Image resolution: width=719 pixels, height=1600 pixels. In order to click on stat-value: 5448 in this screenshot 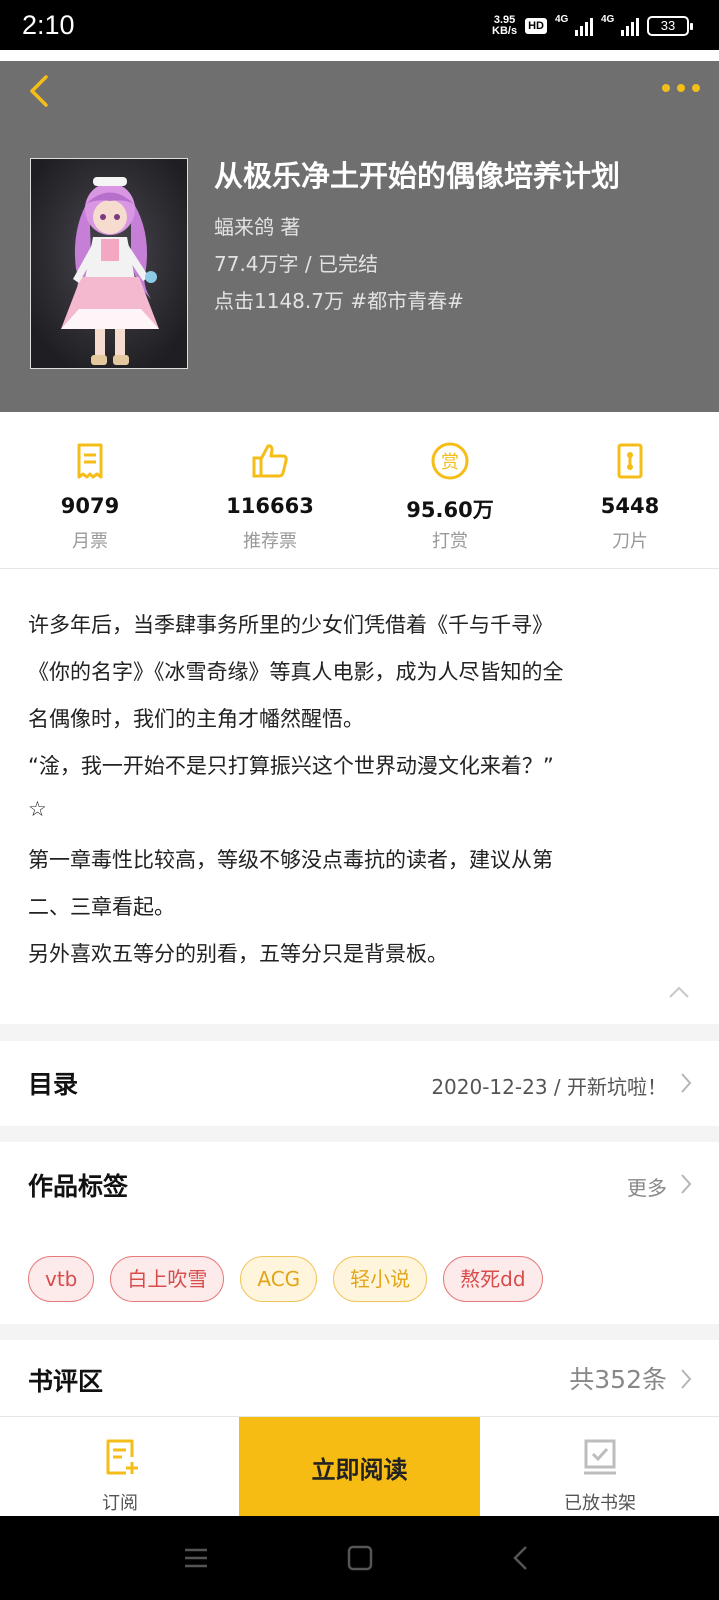, I will do `click(630, 506)`.